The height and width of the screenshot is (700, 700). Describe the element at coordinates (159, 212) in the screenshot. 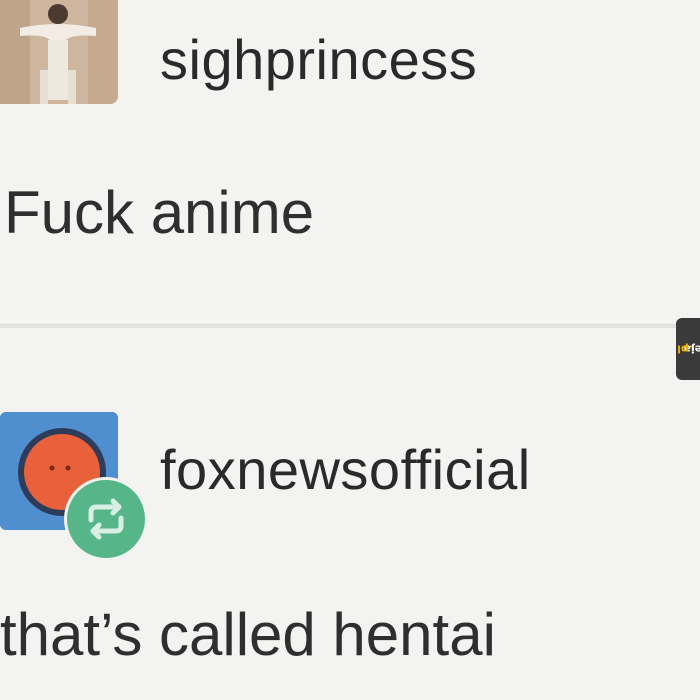

I see `post-text: Fuck anime` at that location.